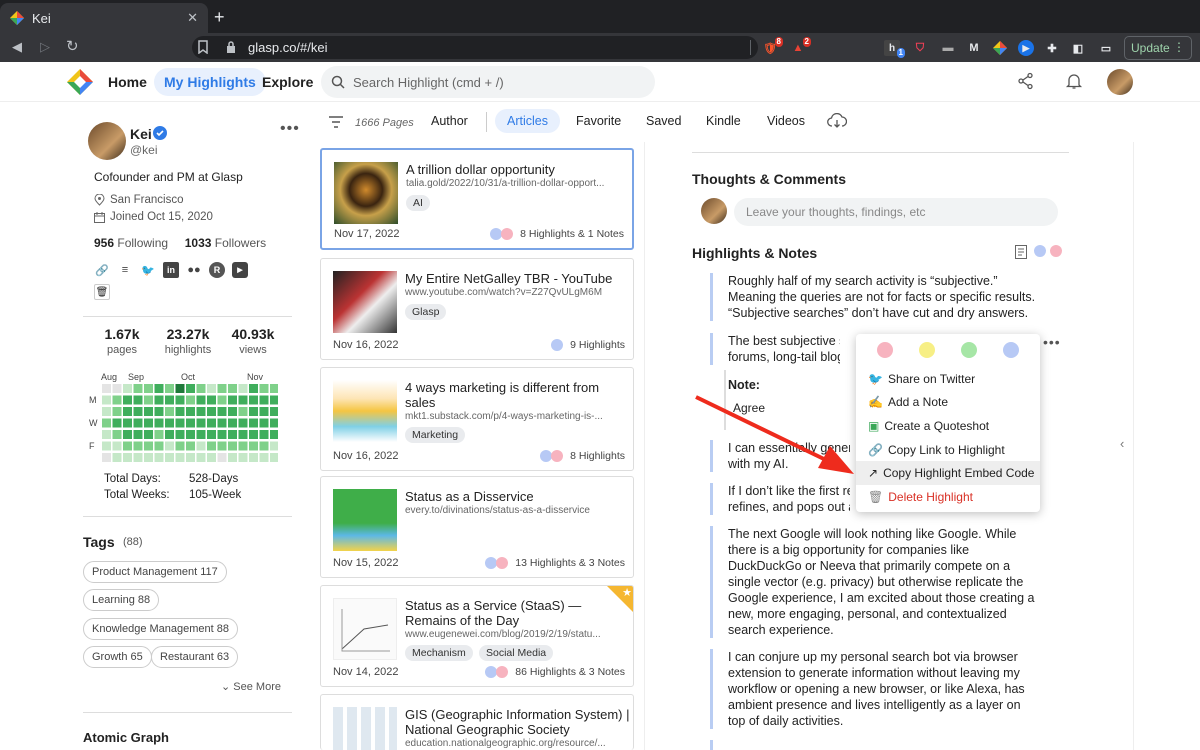 The image size is (1200, 750). What do you see at coordinates (148, 270) in the screenshot?
I see `twitter-icon: 🐦` at bounding box center [148, 270].